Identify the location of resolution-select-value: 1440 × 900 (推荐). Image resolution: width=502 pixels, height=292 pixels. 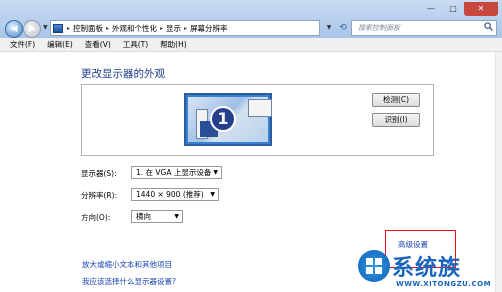
(170, 194).